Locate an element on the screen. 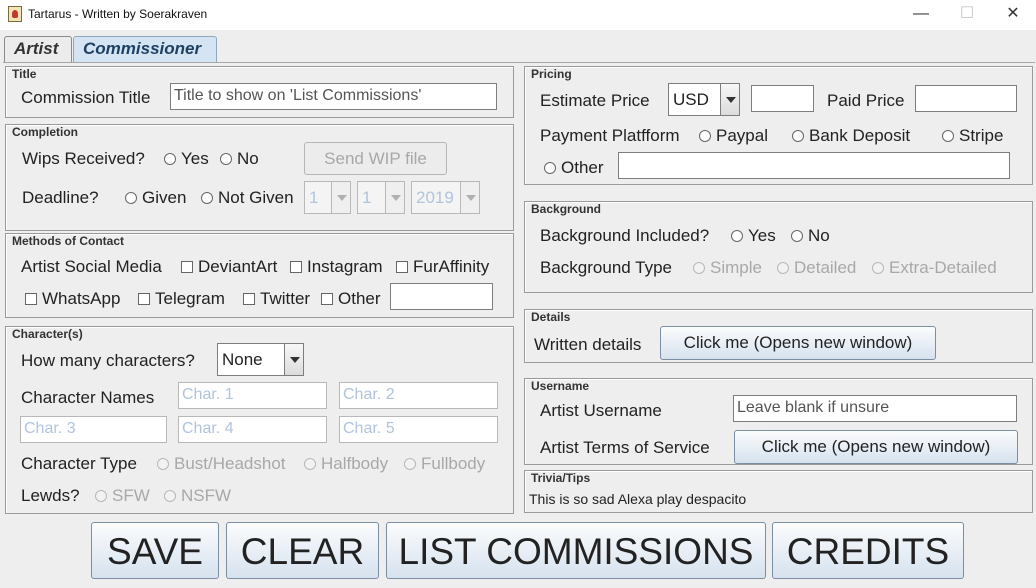 The width and height of the screenshot is (1036, 588). paid-price-input is located at coordinates (966, 98).